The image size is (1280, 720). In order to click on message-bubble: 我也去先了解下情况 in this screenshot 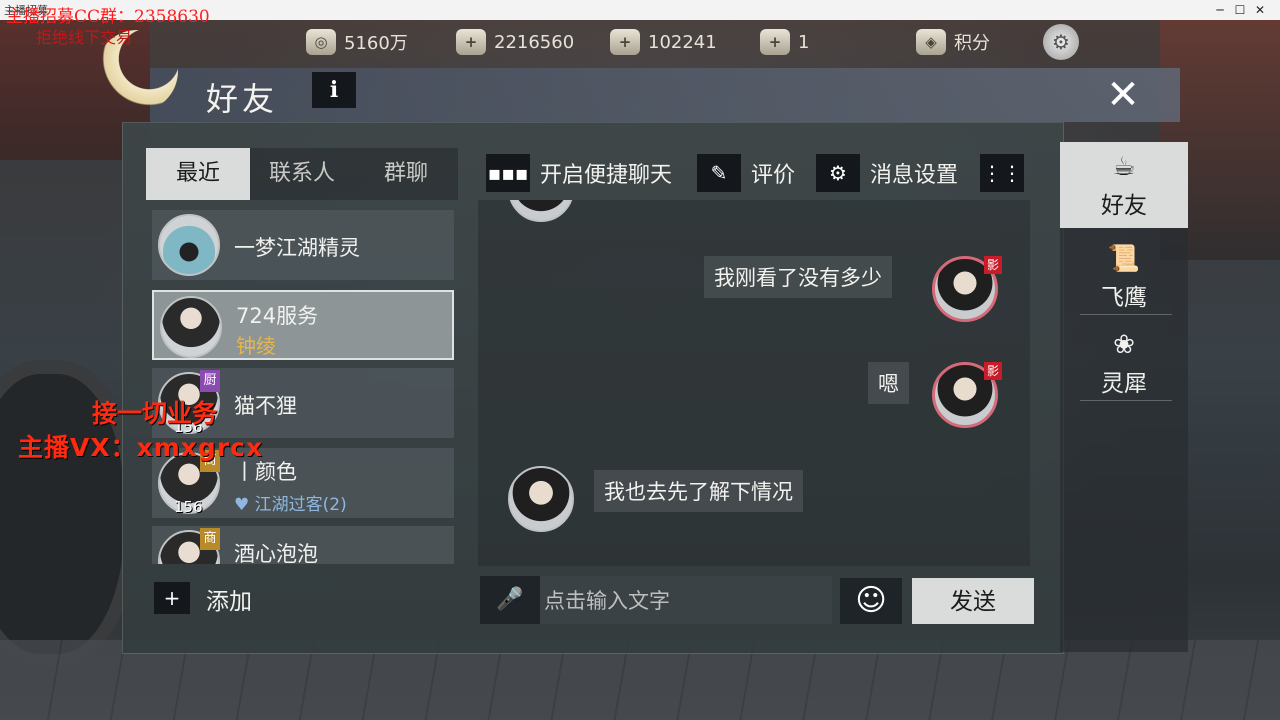, I will do `click(698, 491)`.